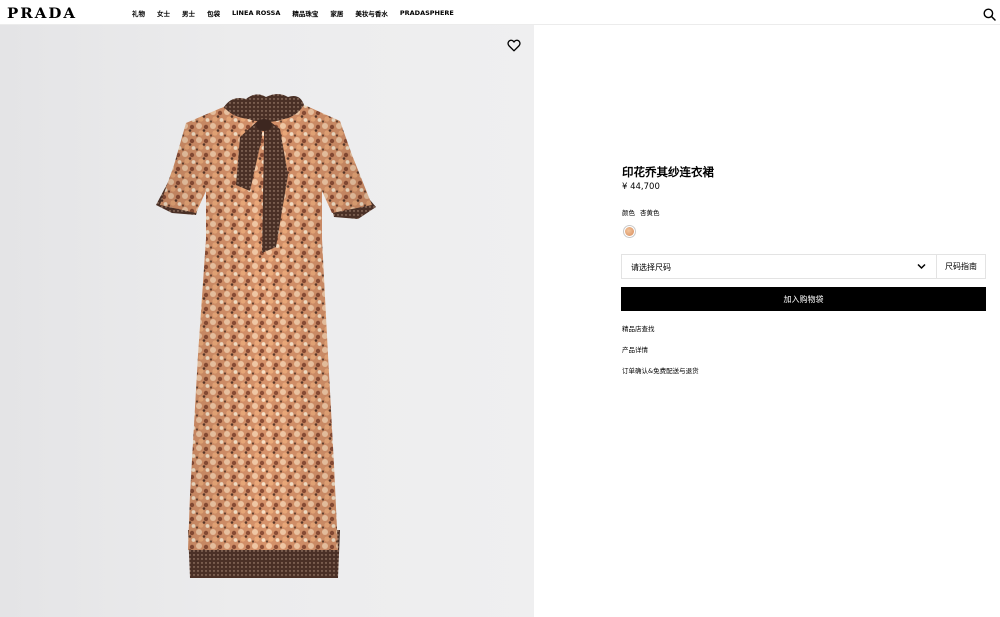 The height and width of the screenshot is (617, 1000). I want to click on product-price: ¥ 44,700, so click(641, 187).